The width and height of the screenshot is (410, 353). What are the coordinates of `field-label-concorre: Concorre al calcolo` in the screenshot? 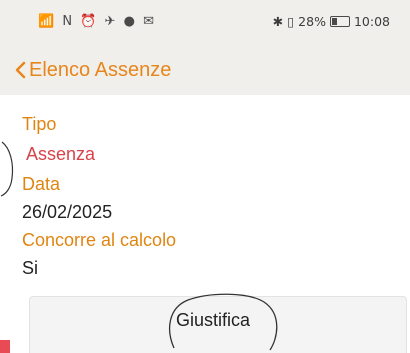 It's located at (99, 240).